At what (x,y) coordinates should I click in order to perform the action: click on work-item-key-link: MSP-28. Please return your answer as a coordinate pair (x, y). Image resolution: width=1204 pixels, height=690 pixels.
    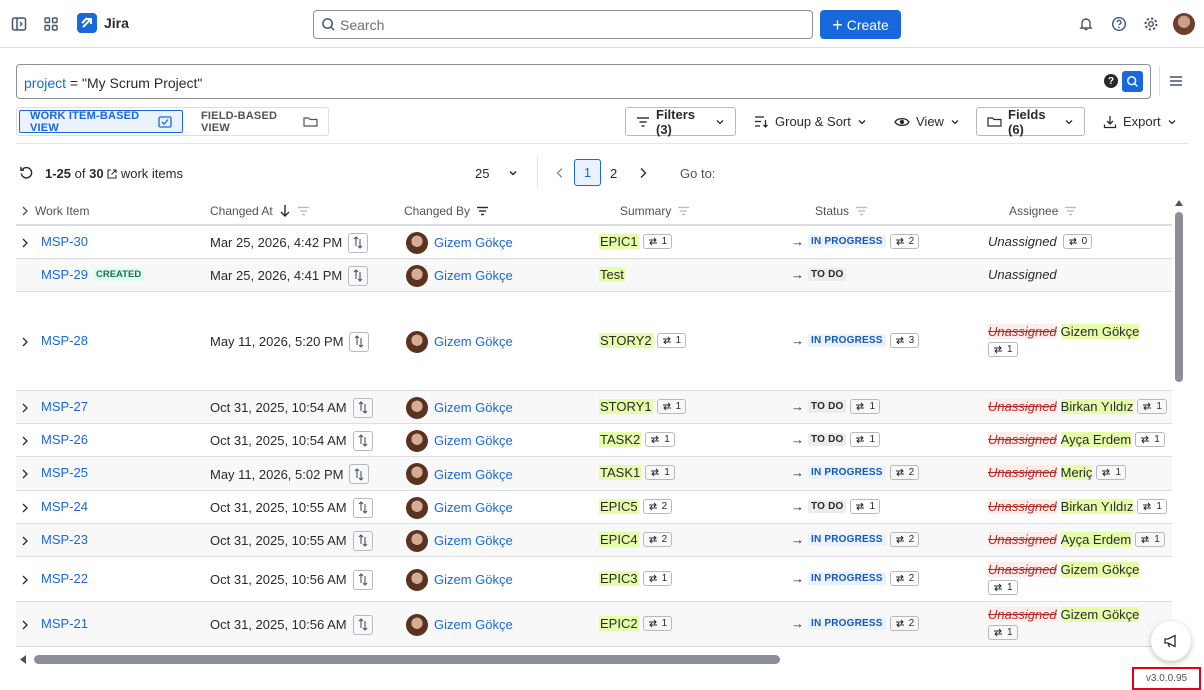
    Looking at the image, I should click on (64, 340).